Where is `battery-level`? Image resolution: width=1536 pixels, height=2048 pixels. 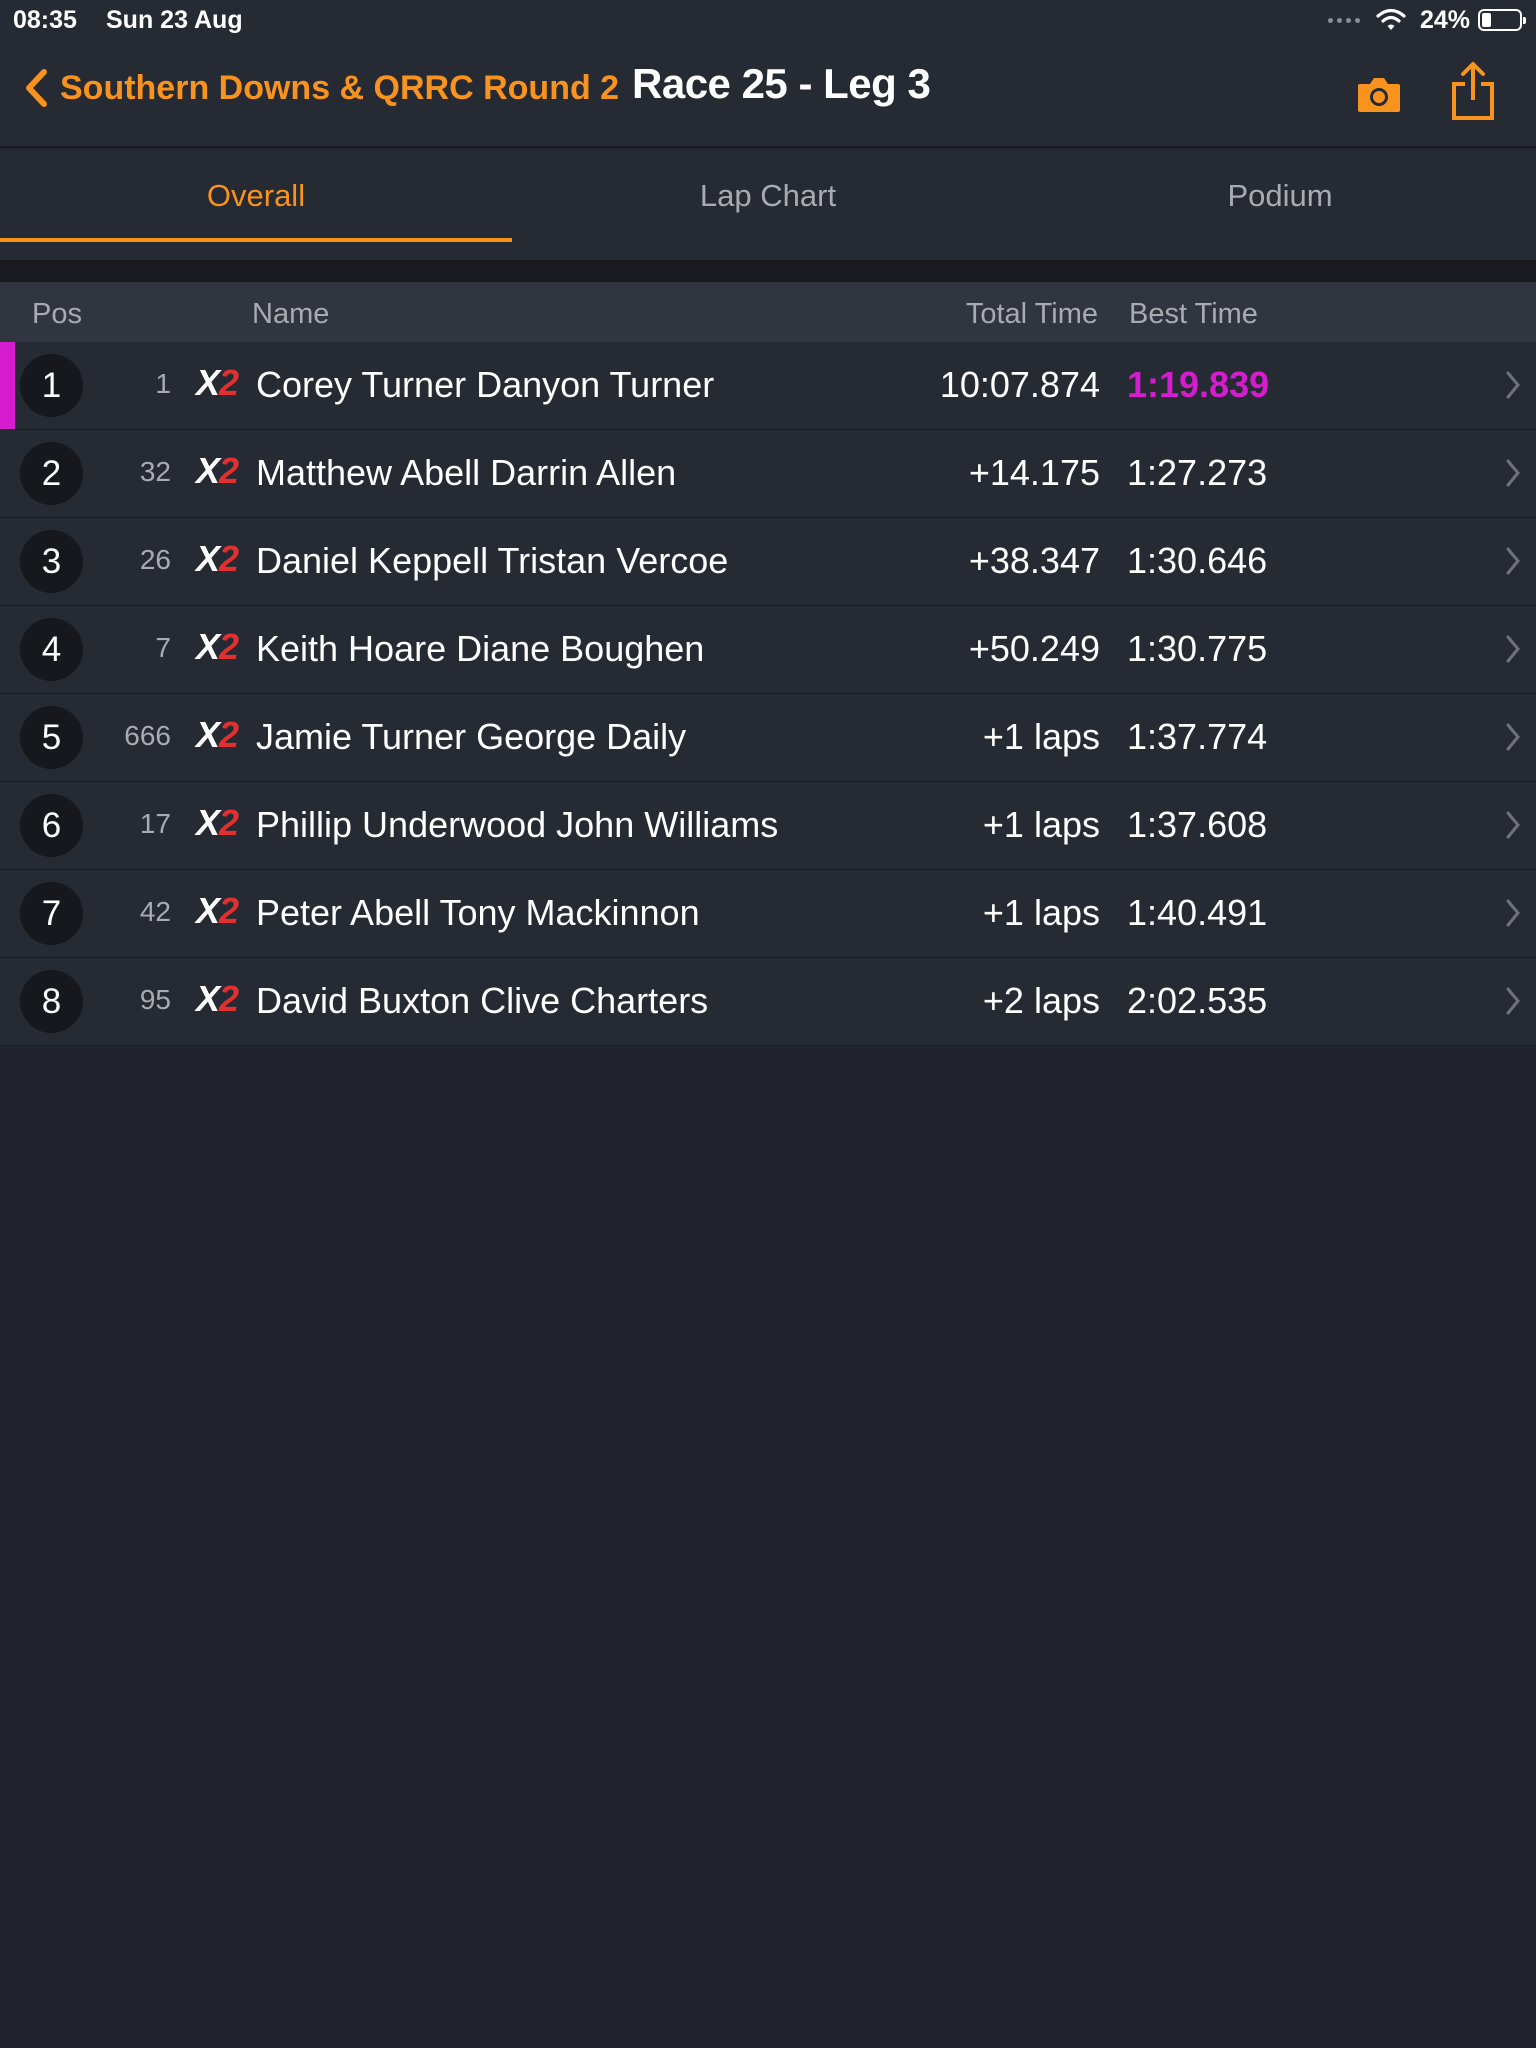 battery-level is located at coordinates (1486, 20).